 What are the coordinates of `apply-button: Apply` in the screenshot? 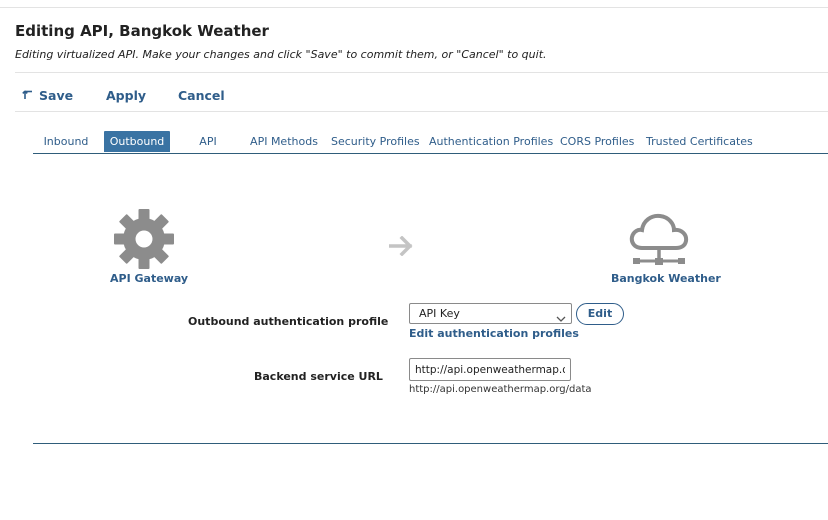 It's located at (126, 95).